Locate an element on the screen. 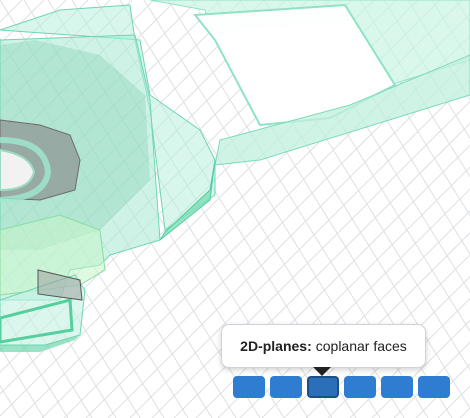  tooltip-title: 2D-planes: is located at coordinates (276, 346).